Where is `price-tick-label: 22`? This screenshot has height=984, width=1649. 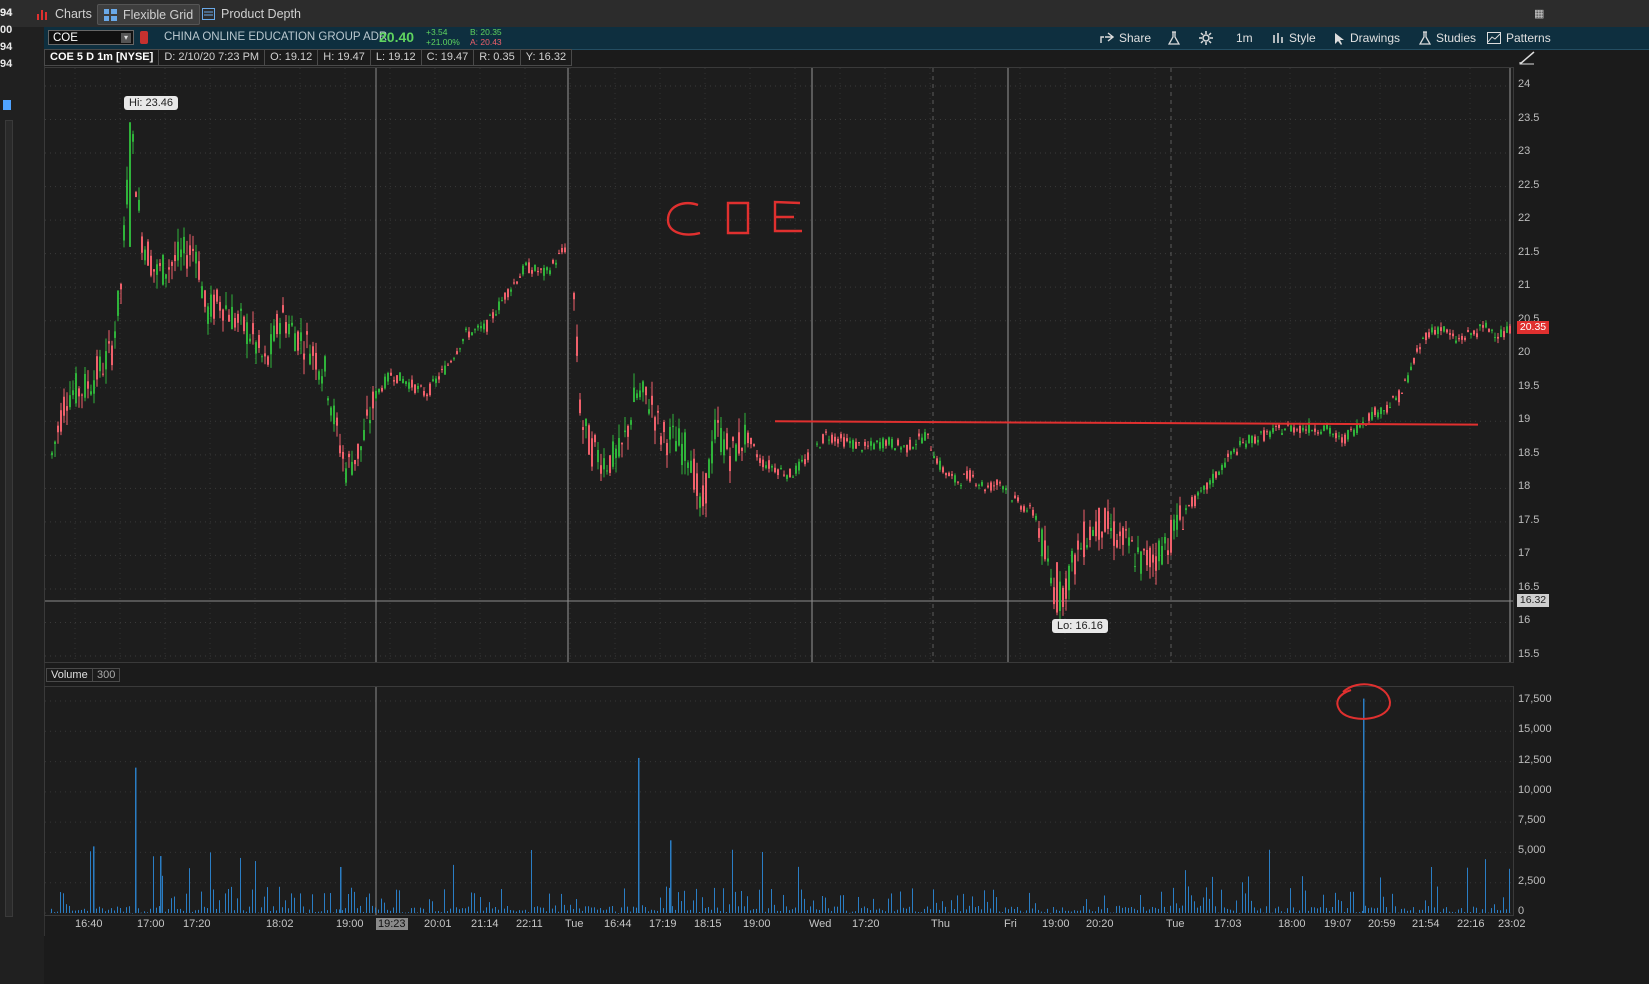 price-tick-label: 22 is located at coordinates (1524, 218).